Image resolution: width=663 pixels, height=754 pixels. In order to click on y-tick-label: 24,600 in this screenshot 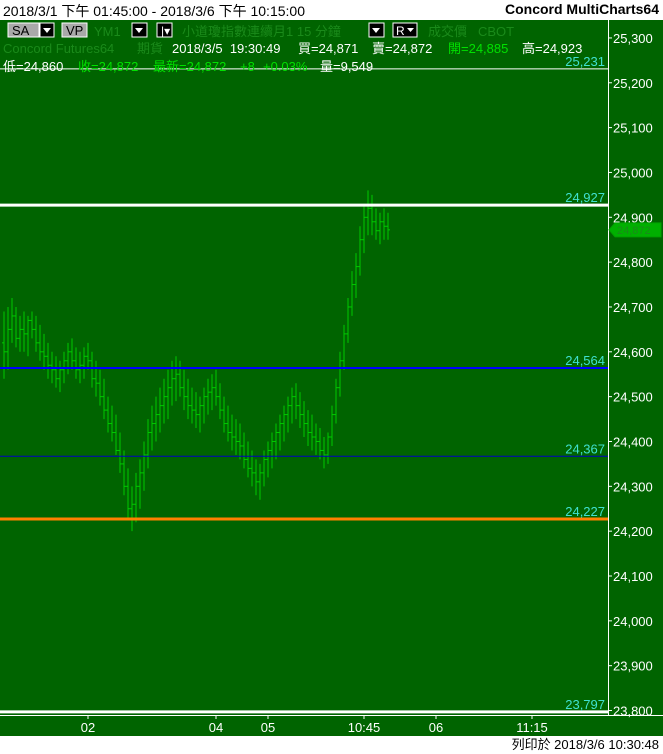, I will do `click(633, 352)`.